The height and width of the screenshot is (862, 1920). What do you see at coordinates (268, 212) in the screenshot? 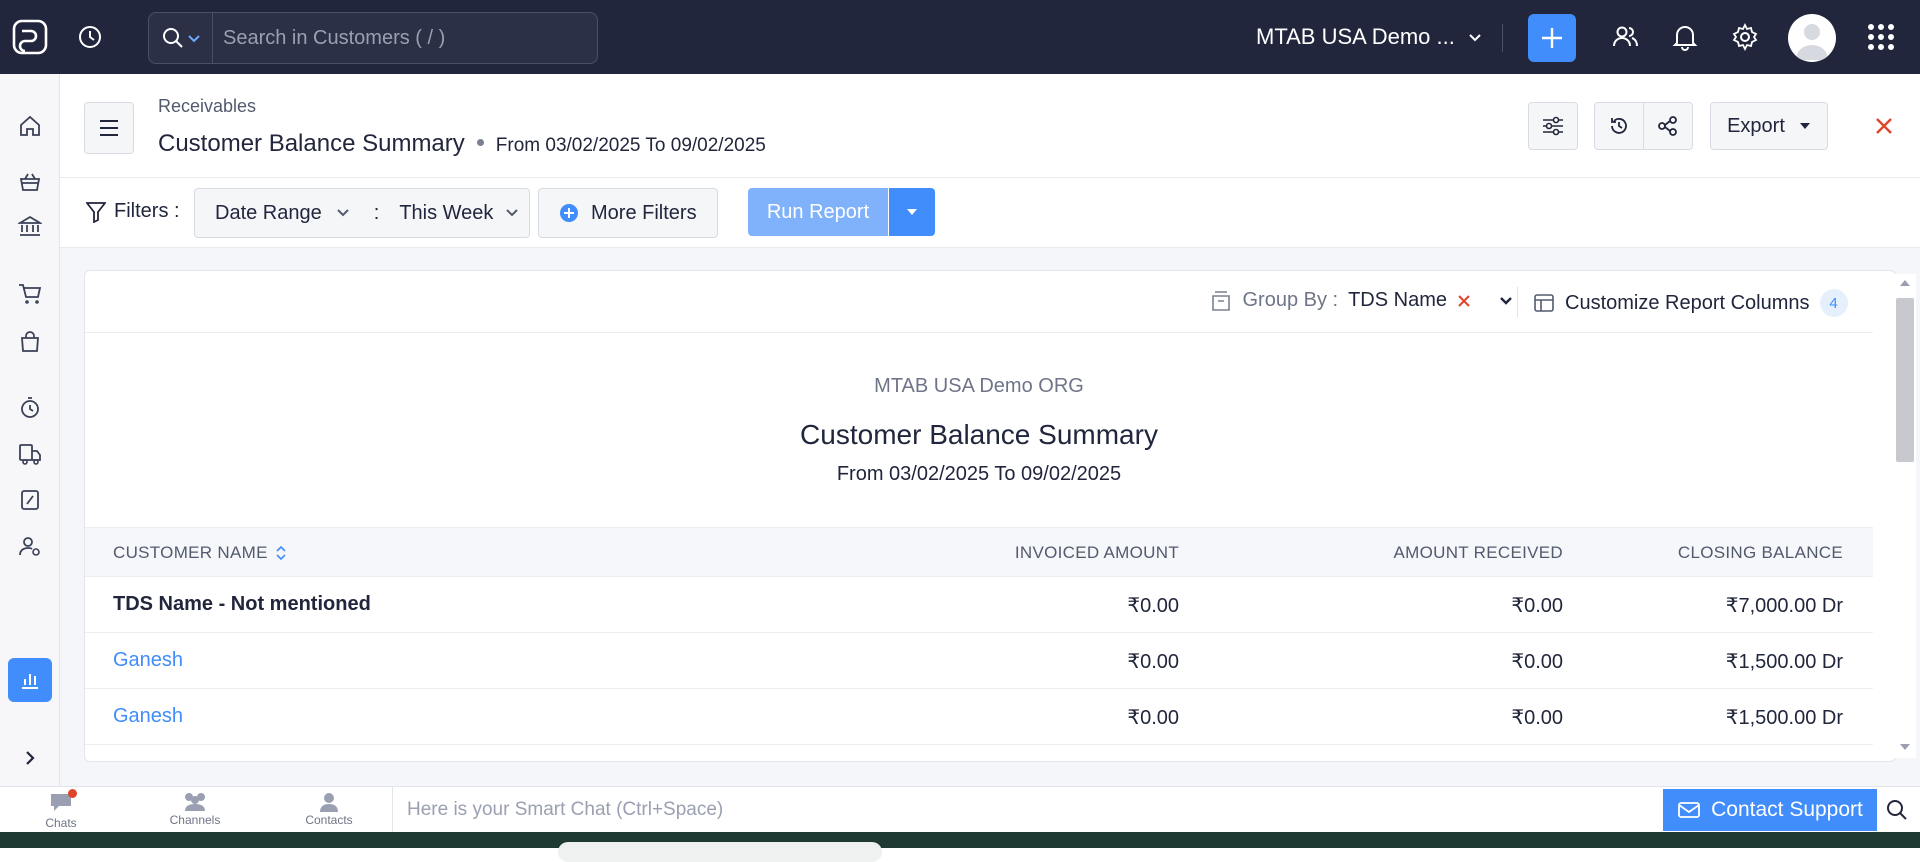
I see `date-range-label: Date Range` at bounding box center [268, 212].